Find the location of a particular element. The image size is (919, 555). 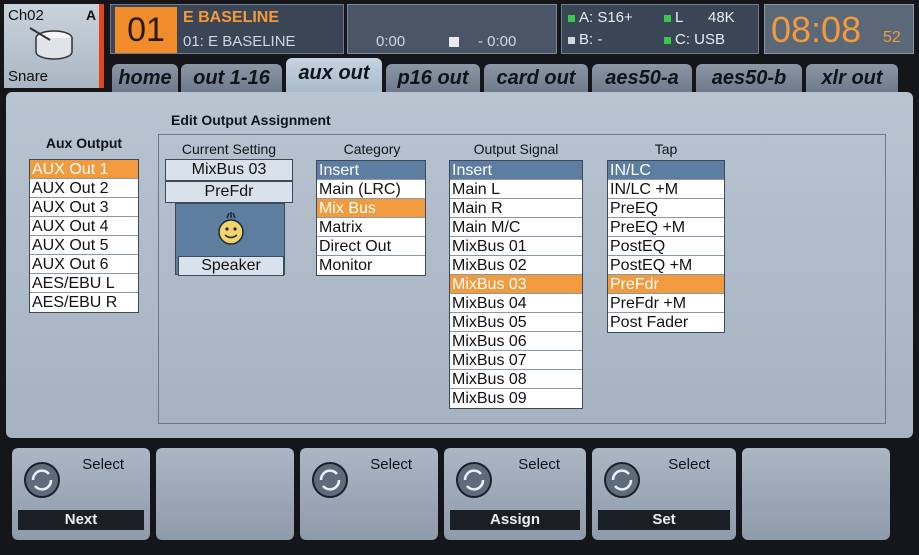

softkey-1-label: Select is located at coordinates (103, 464).